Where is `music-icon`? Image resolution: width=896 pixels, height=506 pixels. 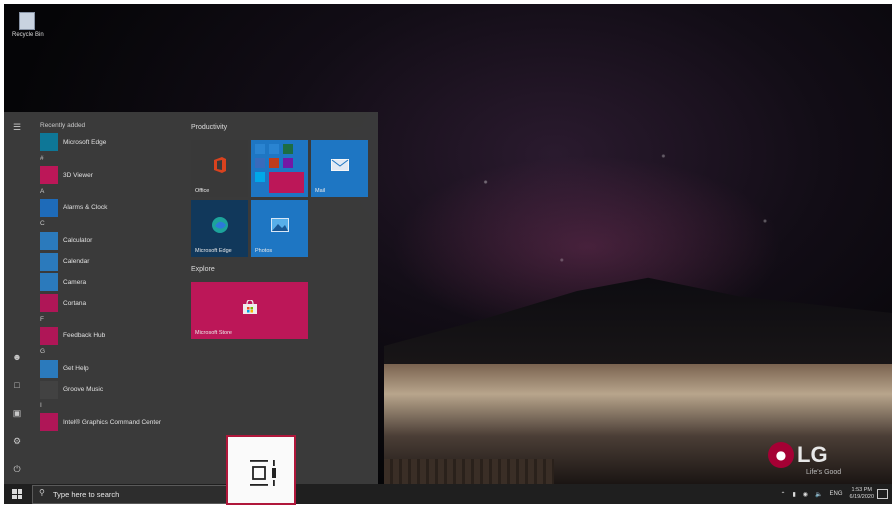
music-icon is located at coordinates (49, 389).